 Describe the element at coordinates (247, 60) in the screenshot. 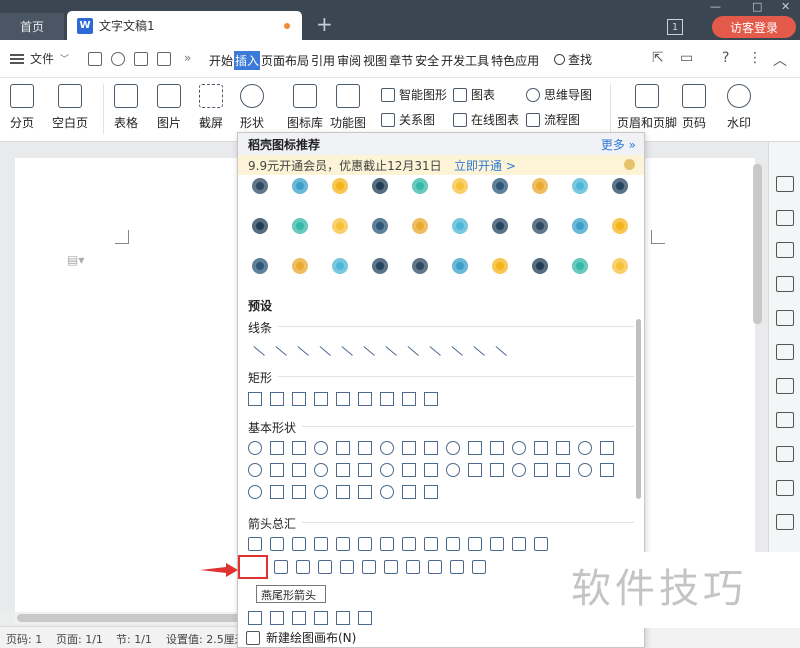

I see `menu-item-insert: 插入` at that location.